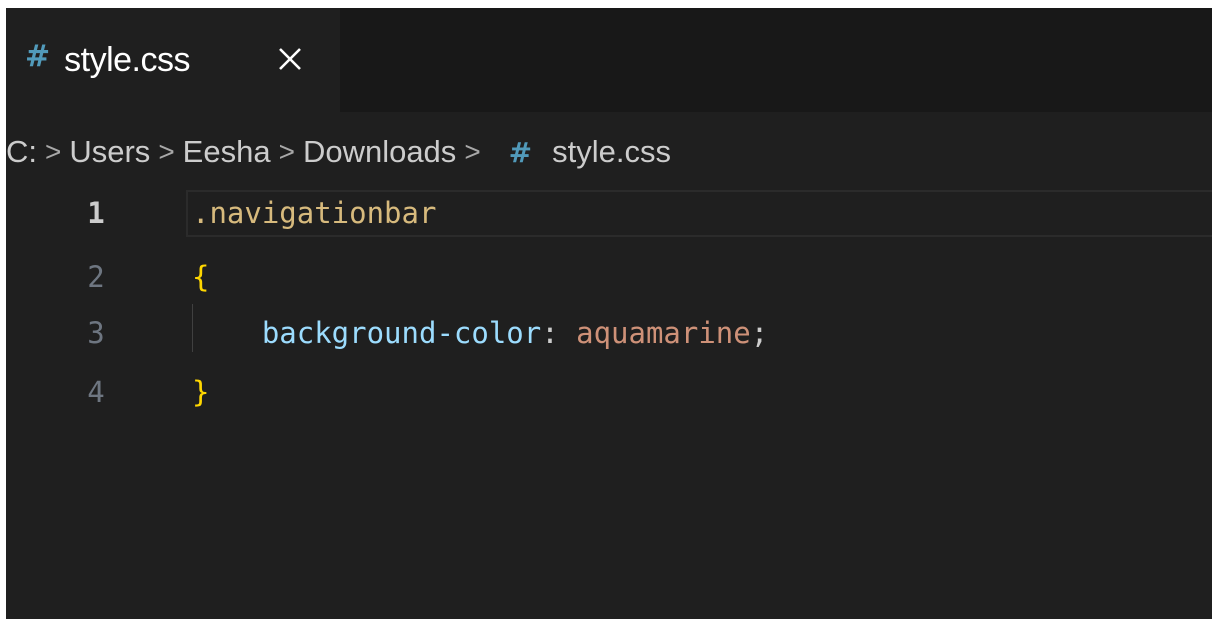 This screenshot has width=1212, height=627. I want to click on breadcrumb-item-file: style.css, so click(611, 152).